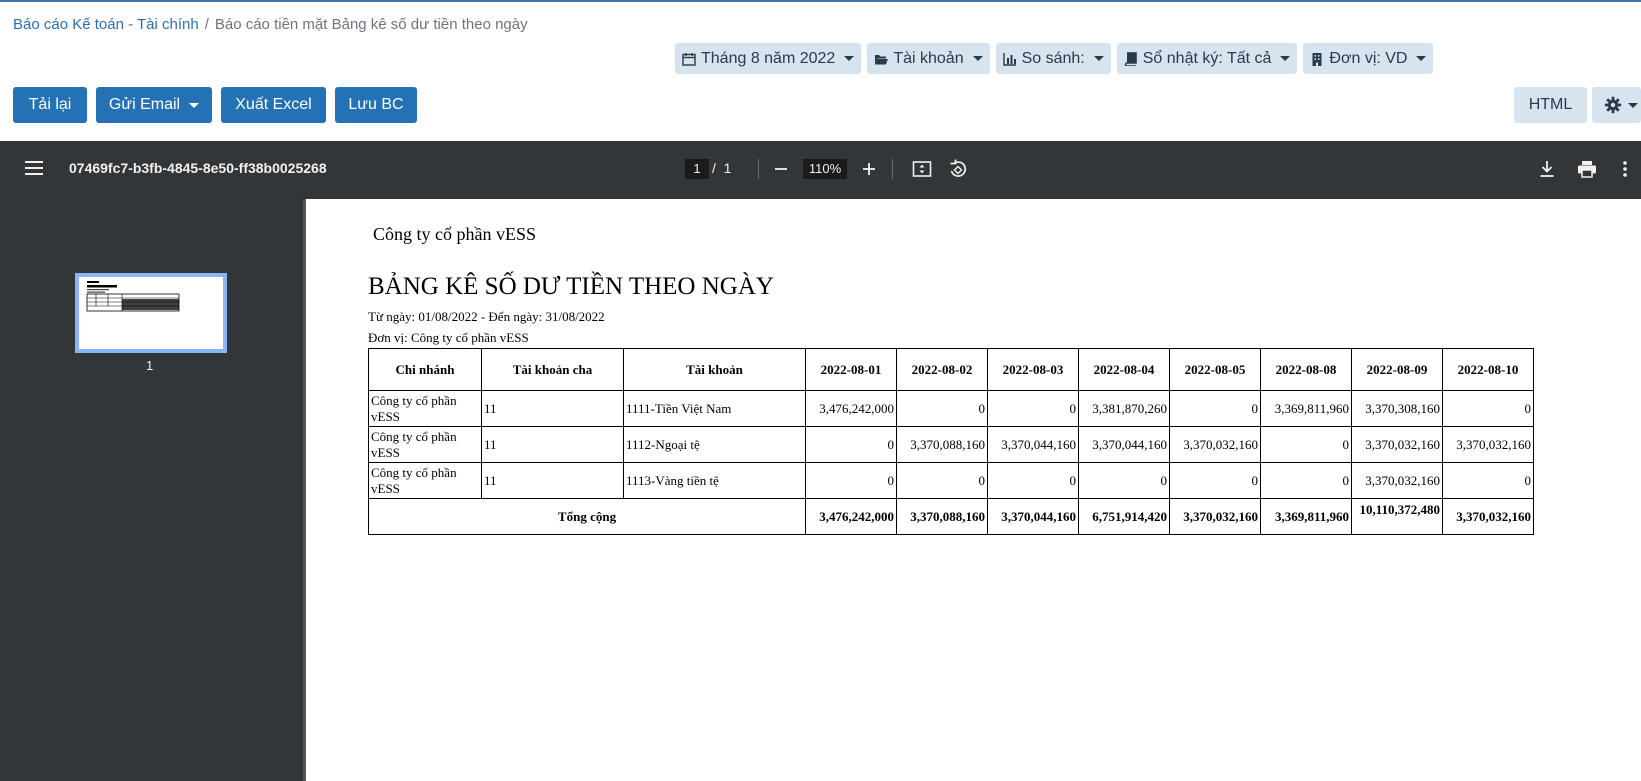 The height and width of the screenshot is (781, 1641). Describe the element at coordinates (552, 444) in the screenshot. I see `table-cell: 11` at that location.